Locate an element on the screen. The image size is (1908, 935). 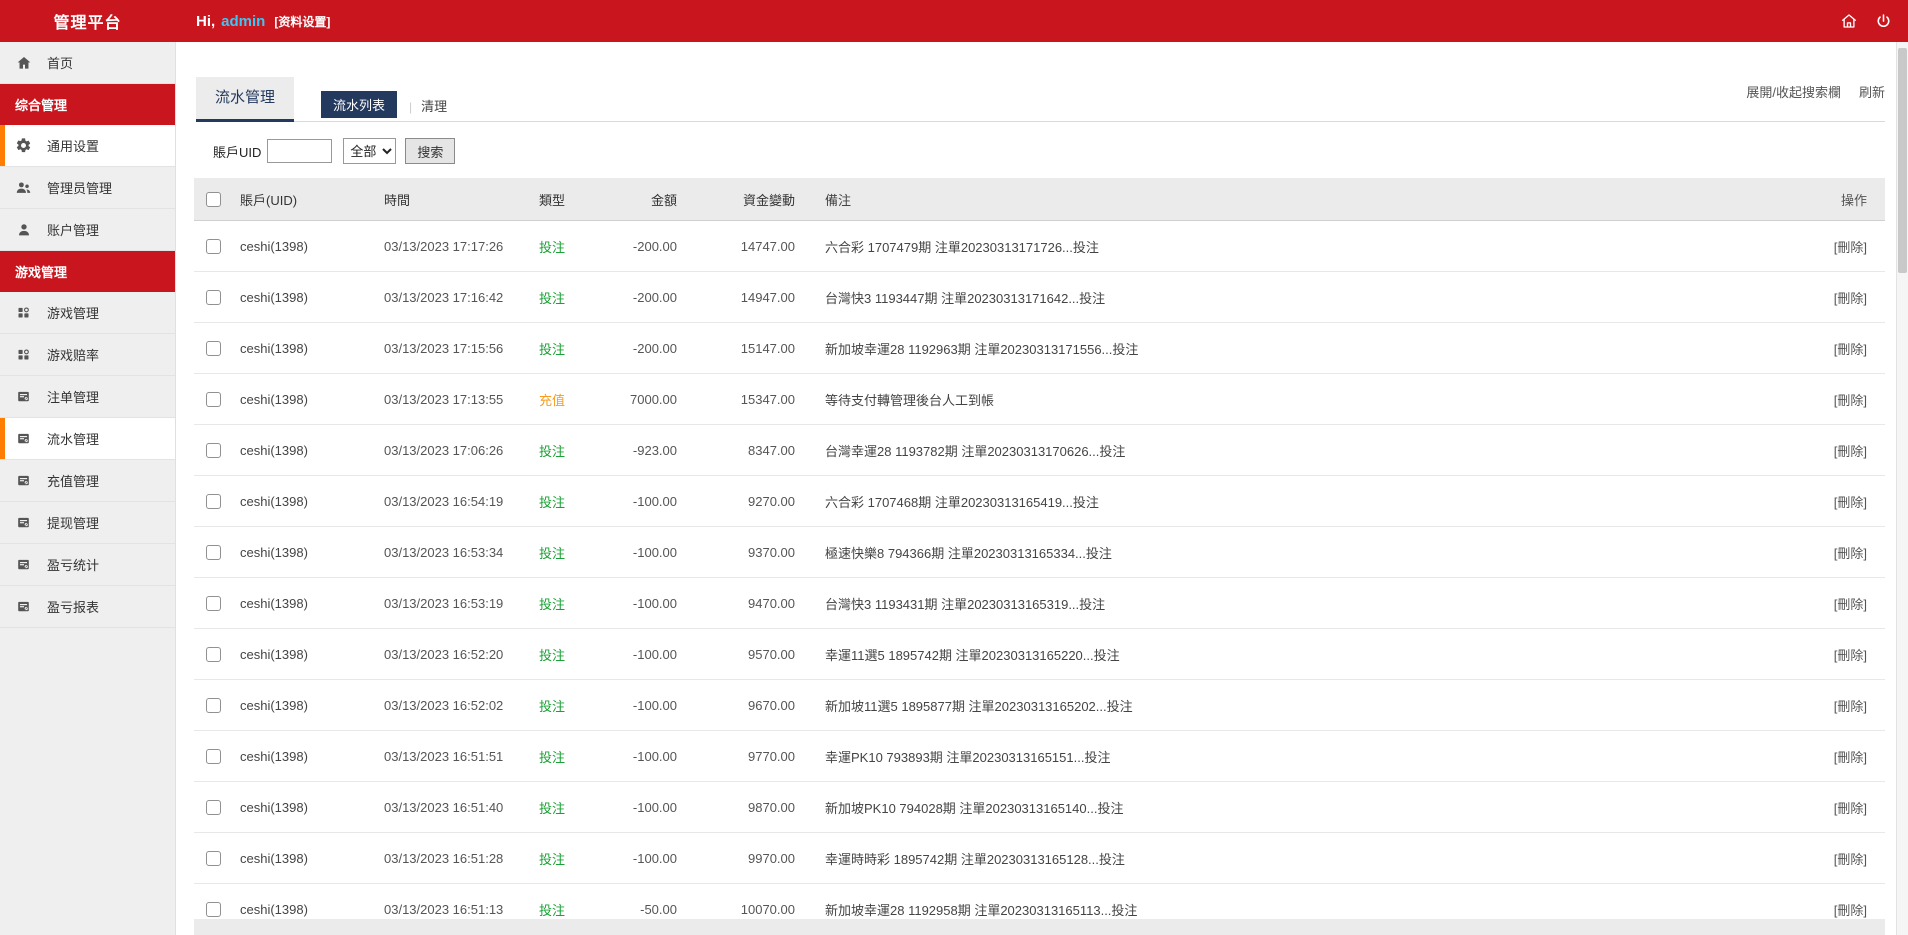
sidebar-item-13: 盈亏报表 is located at coordinates (87, 607).